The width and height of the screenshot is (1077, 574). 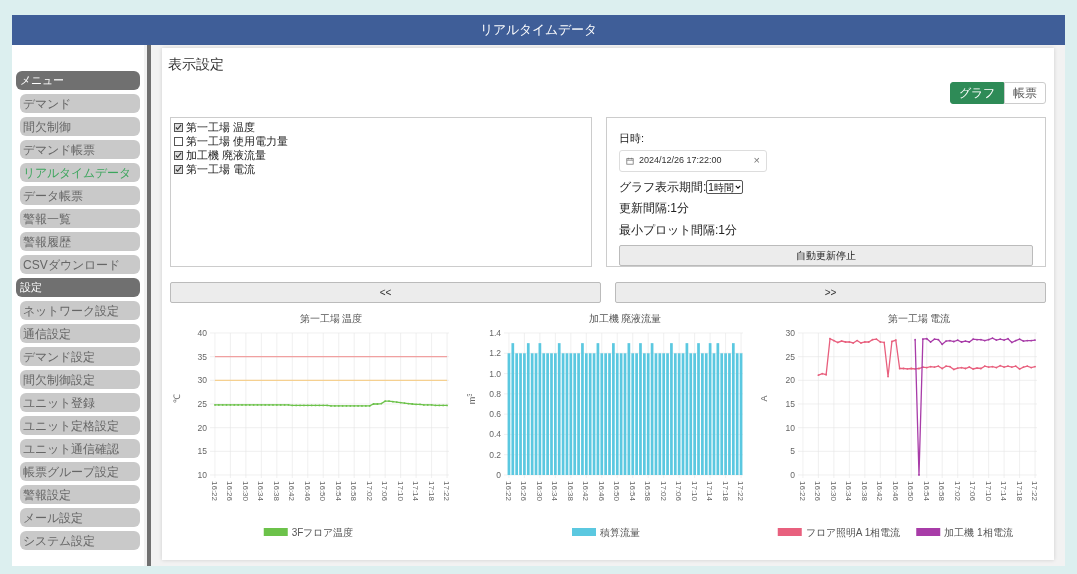 I want to click on section-header: 設定, so click(x=78, y=287).